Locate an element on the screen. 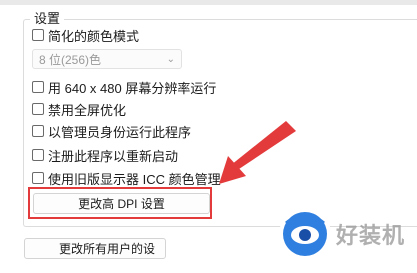 The width and height of the screenshot is (417, 273). watermark-text: 好装机 is located at coordinates (371, 236).